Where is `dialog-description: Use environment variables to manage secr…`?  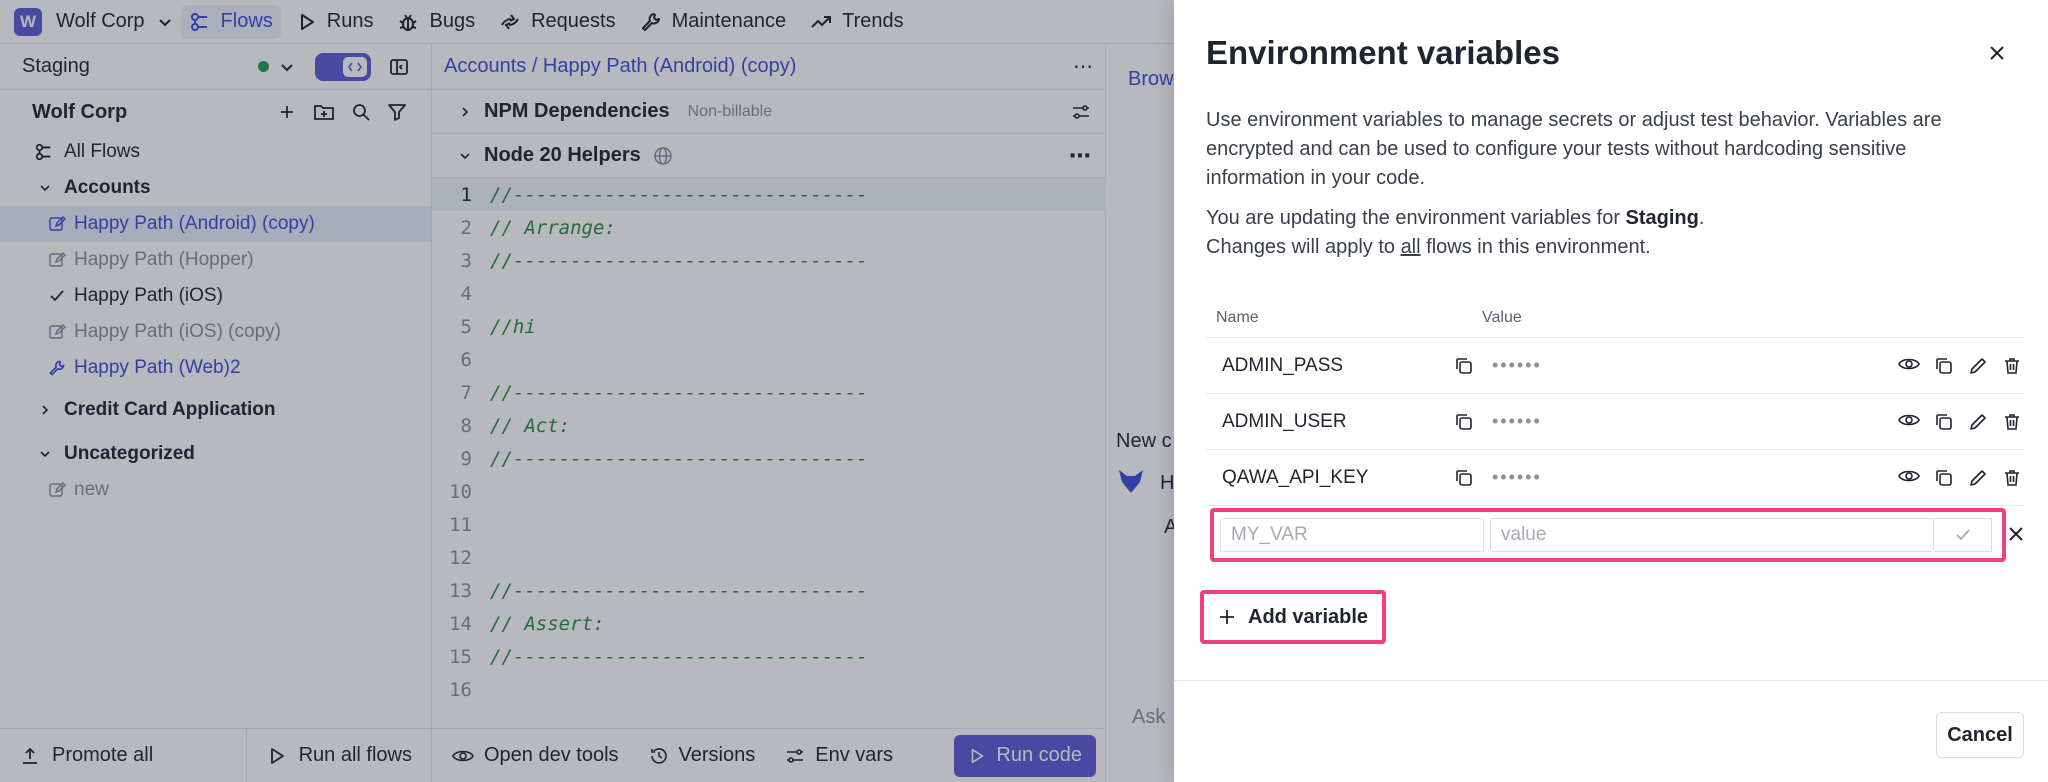 dialog-description: Use environment variables to manage secr… is located at coordinates (1574, 149).